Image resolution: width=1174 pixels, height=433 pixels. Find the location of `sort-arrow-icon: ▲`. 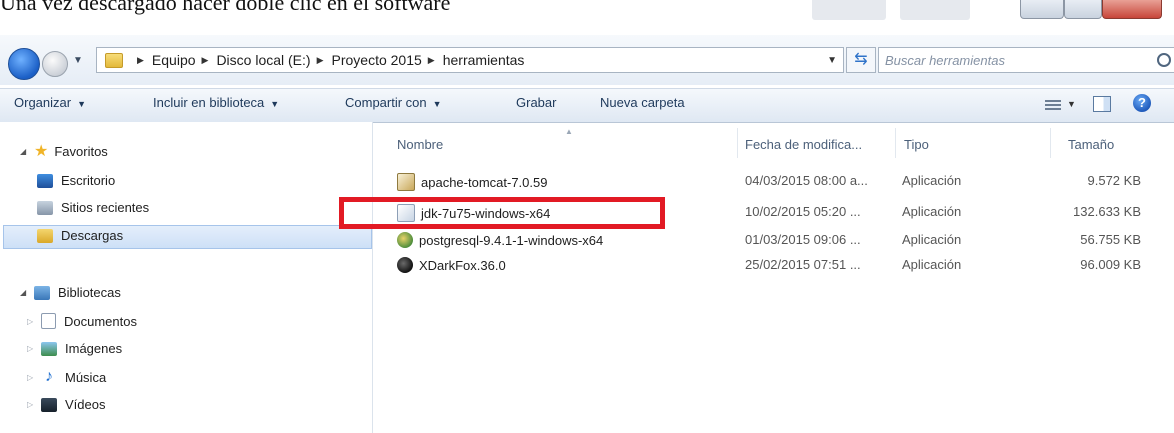

sort-arrow-icon: ▲ is located at coordinates (569, 131).